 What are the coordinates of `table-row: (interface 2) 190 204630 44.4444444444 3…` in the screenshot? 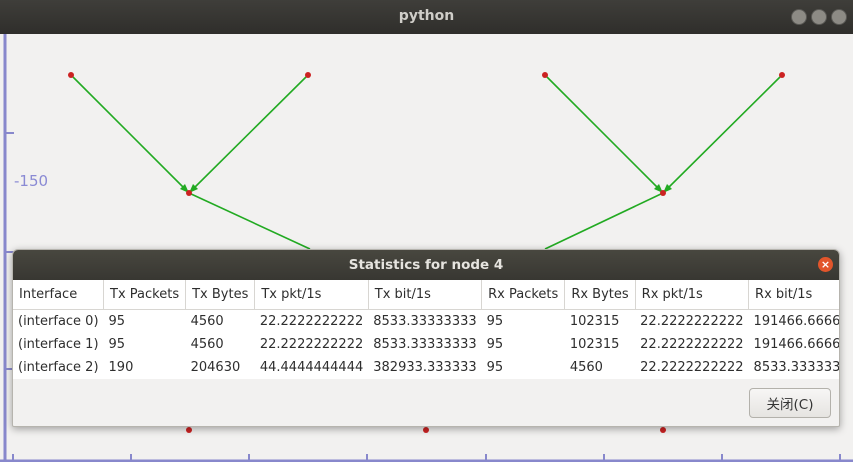 It's located at (426, 367).